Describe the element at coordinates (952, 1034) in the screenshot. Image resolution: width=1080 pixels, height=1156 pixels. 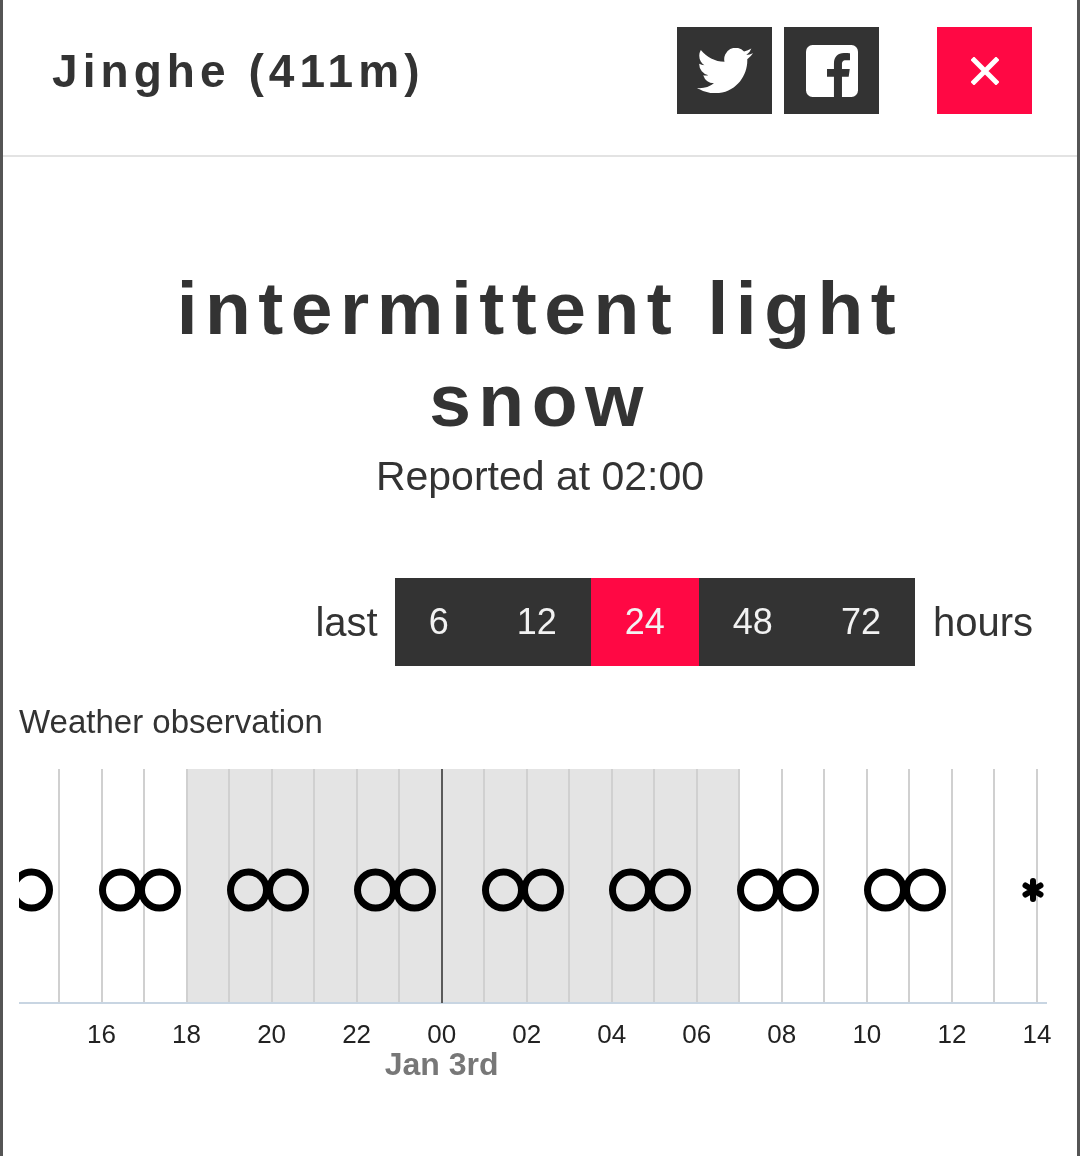
I see `axis-tick-label: 12` at that location.